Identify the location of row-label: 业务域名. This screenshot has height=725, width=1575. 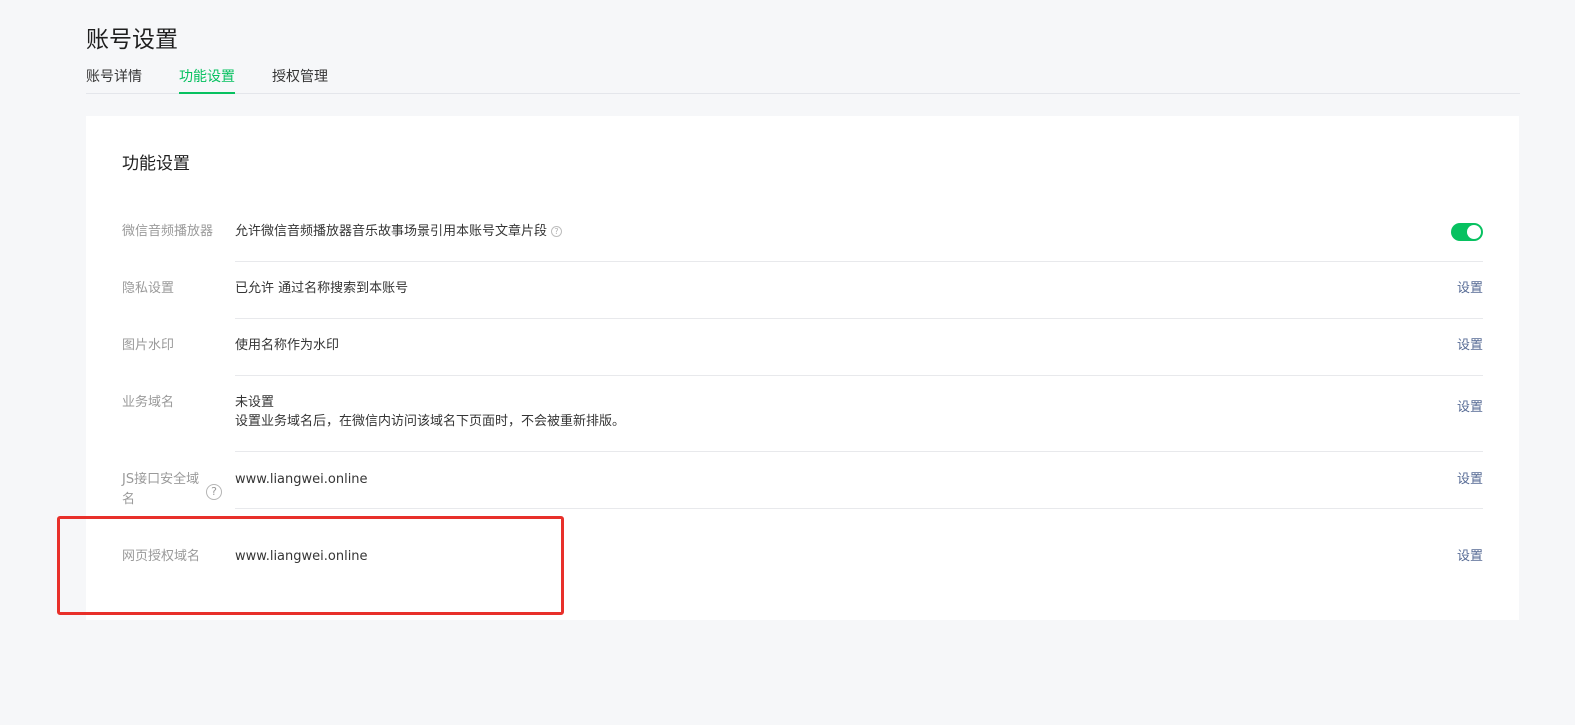
(148, 402).